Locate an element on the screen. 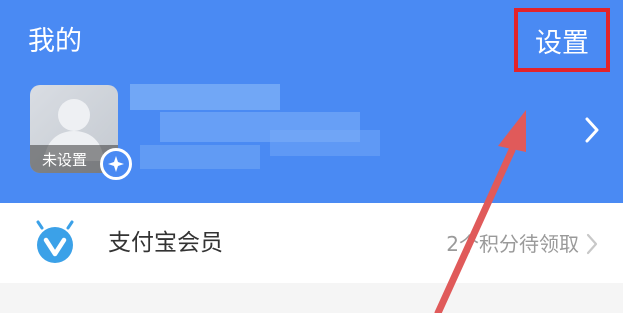  settings-label: 设置 is located at coordinates (562, 43).